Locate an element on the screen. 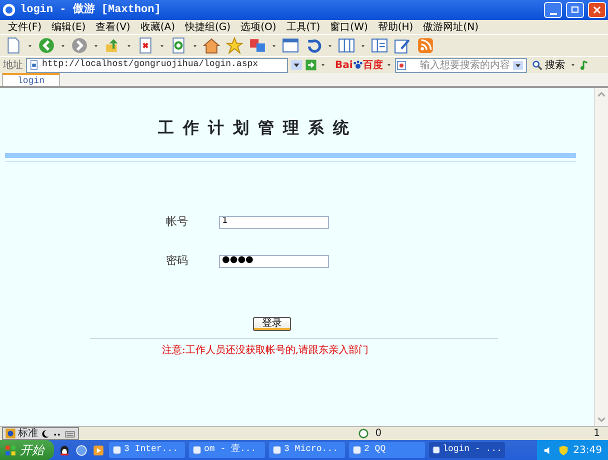  search-icon is located at coordinates (537, 65).